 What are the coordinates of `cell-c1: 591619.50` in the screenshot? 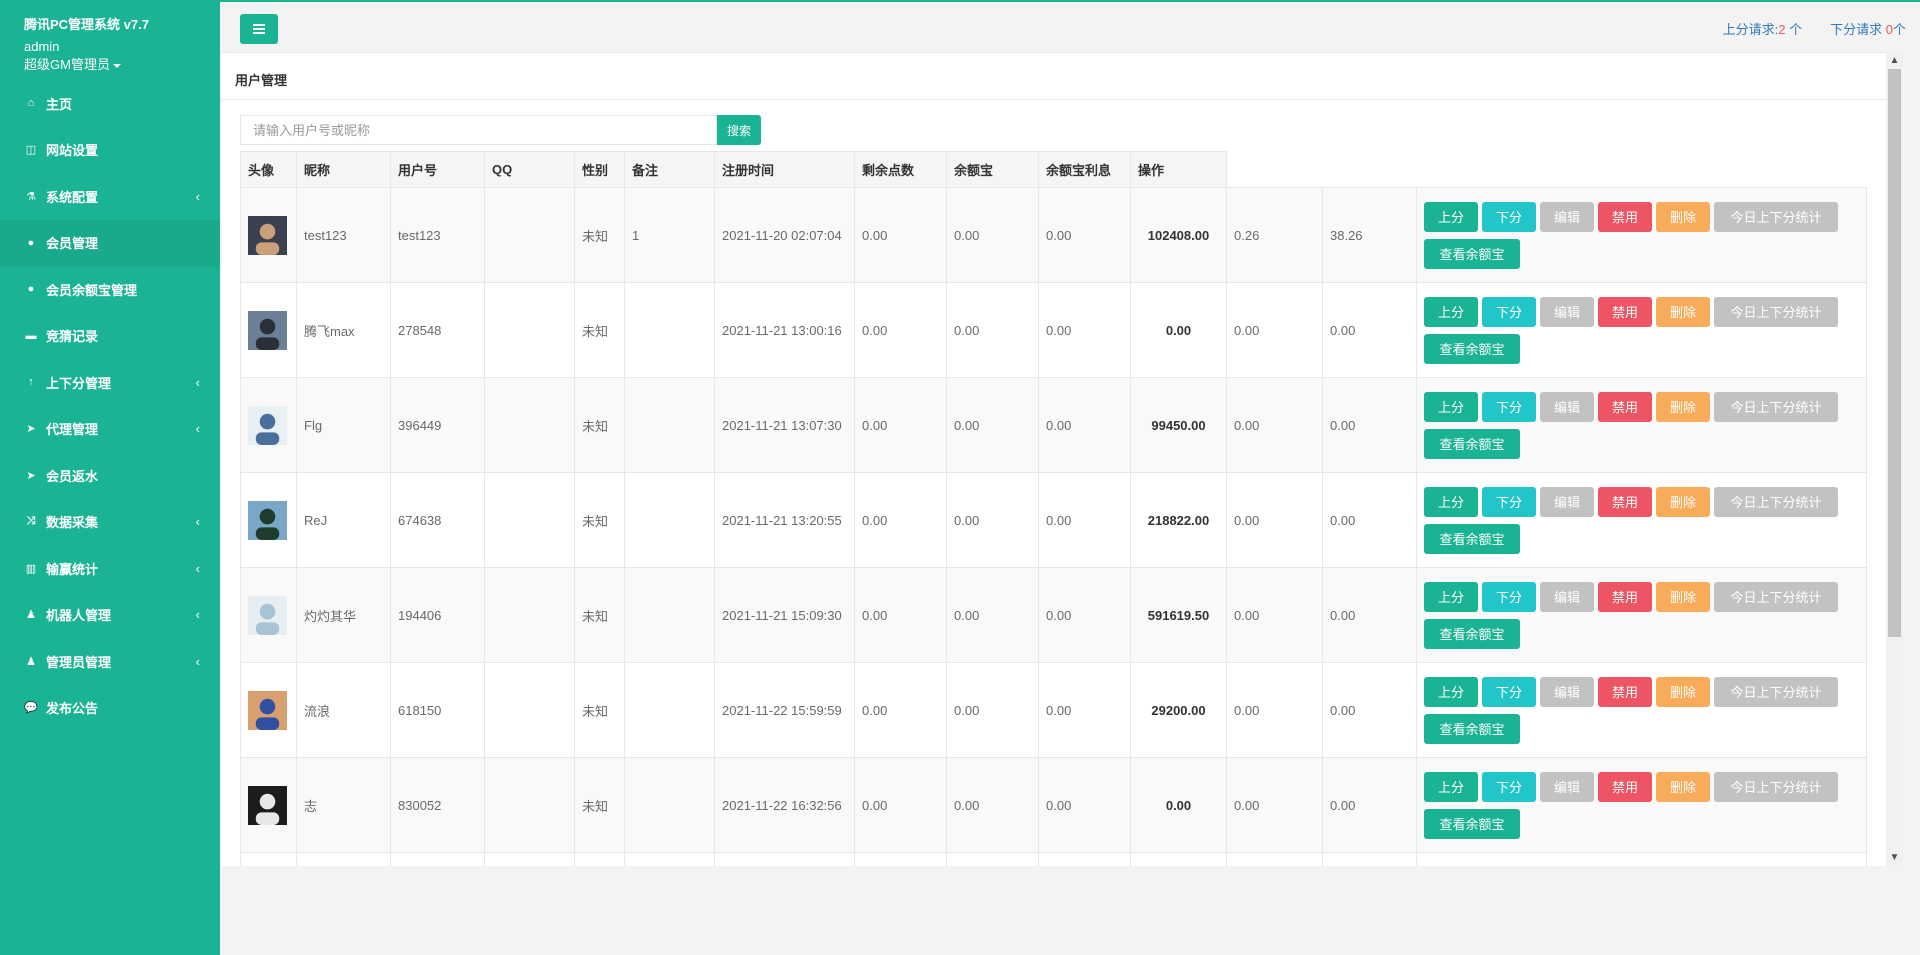 It's located at (1178, 615).